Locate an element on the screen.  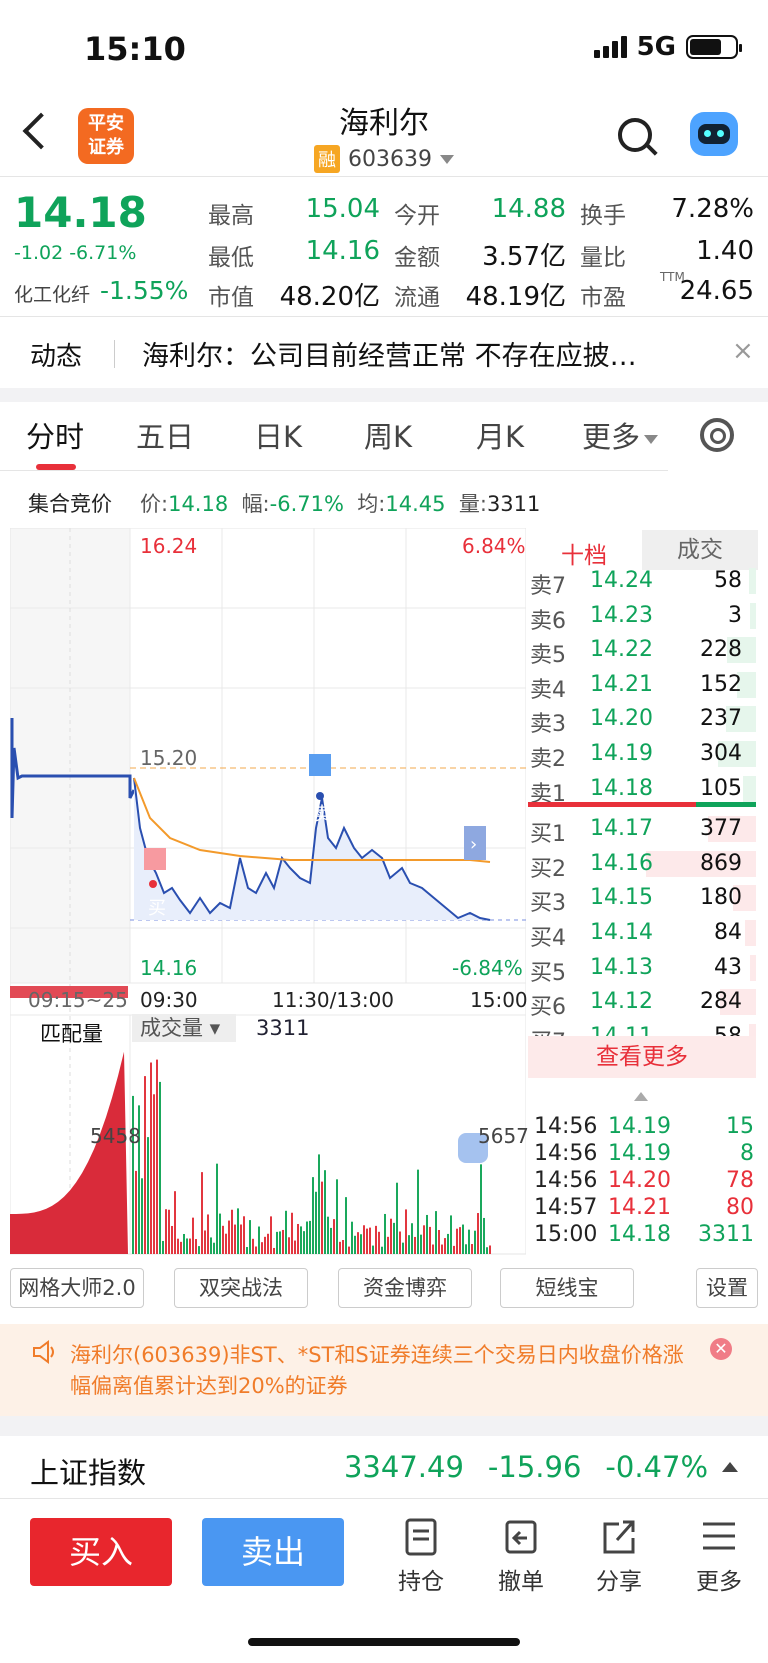
assistant-robot-icon is located at coordinates (714, 134).